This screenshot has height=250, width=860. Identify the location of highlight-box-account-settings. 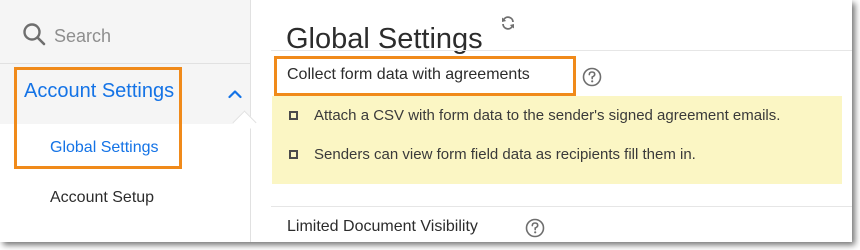
(98, 118).